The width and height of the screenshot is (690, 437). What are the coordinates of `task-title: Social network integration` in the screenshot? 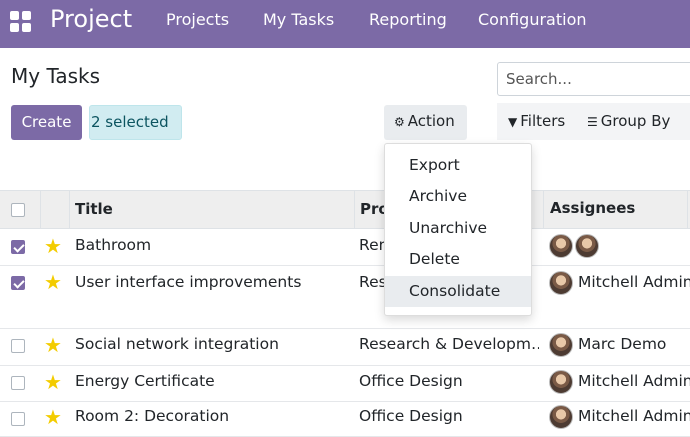 It's located at (177, 344).